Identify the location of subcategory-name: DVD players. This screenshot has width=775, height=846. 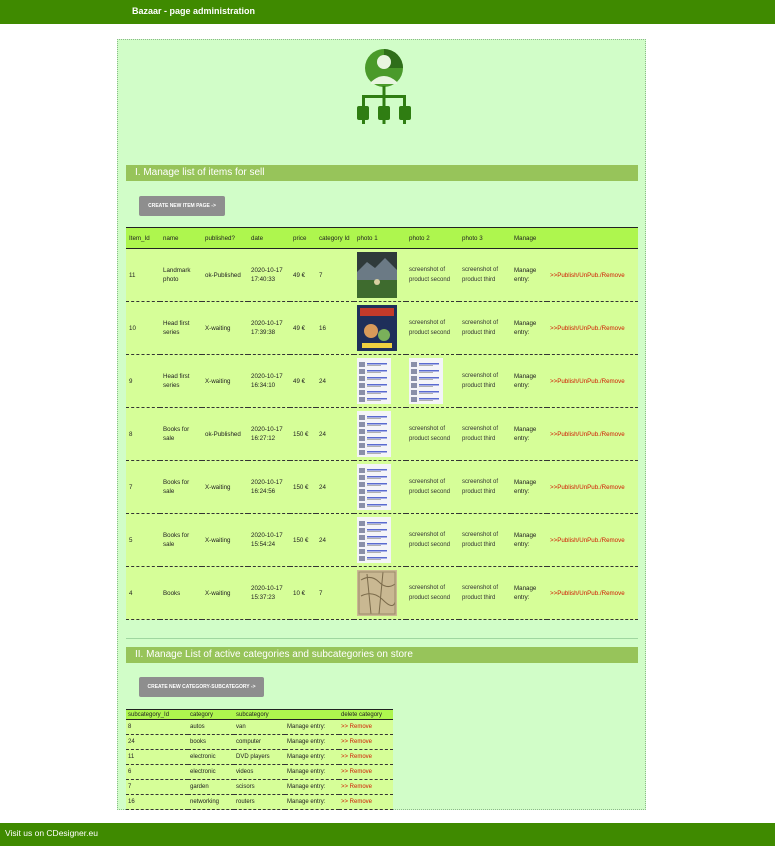
(259, 757).